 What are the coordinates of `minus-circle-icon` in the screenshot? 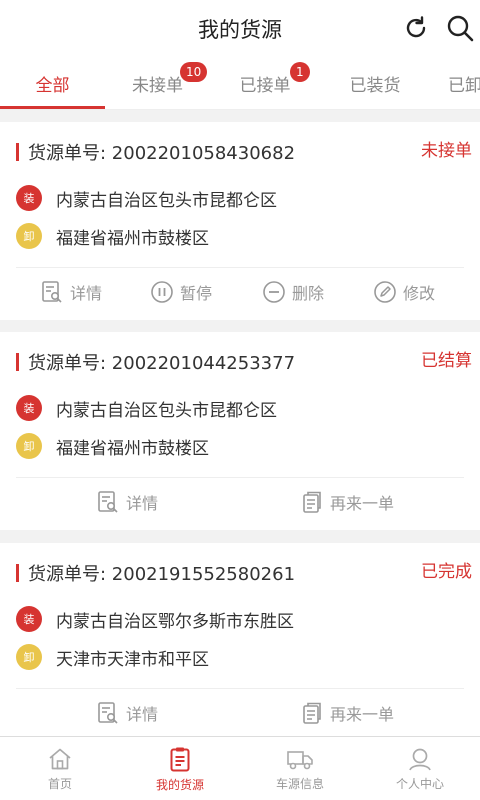 It's located at (274, 292).